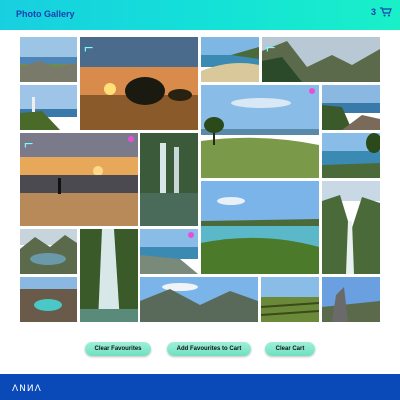 This screenshot has height=400, width=400. I want to click on clear-cart-button: Clear Cart, so click(290, 349).